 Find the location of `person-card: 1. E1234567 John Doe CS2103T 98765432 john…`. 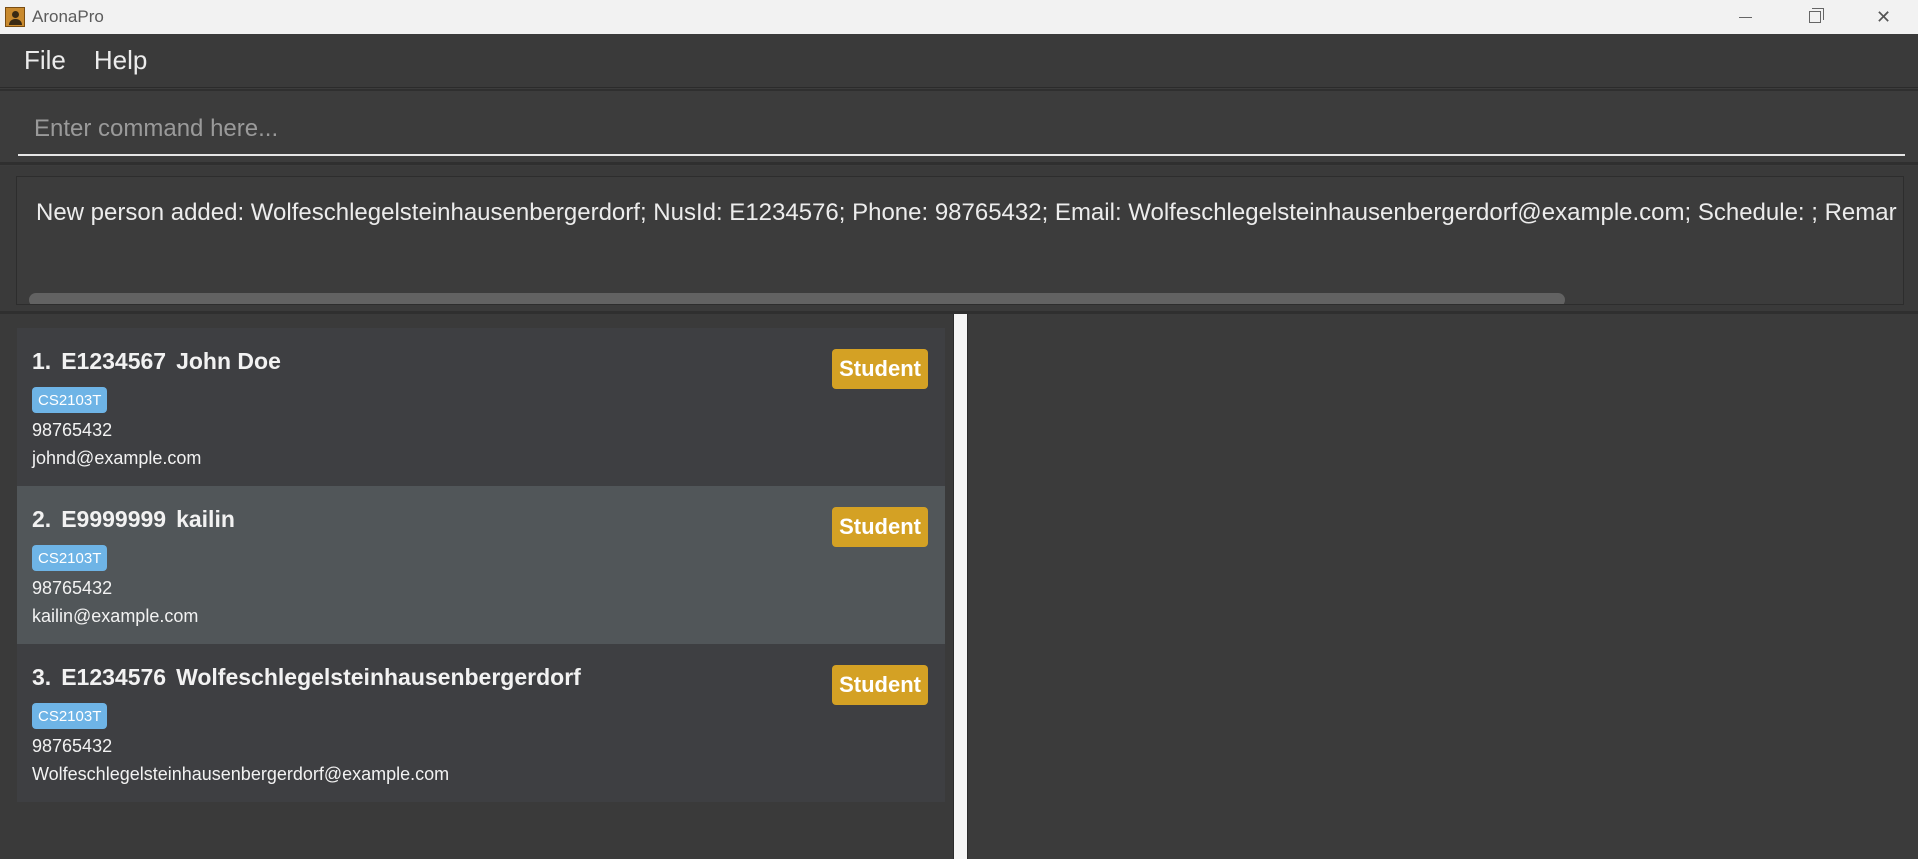

person-card: 1. E1234567 John Doe CS2103T 98765432 john… is located at coordinates (481, 407).